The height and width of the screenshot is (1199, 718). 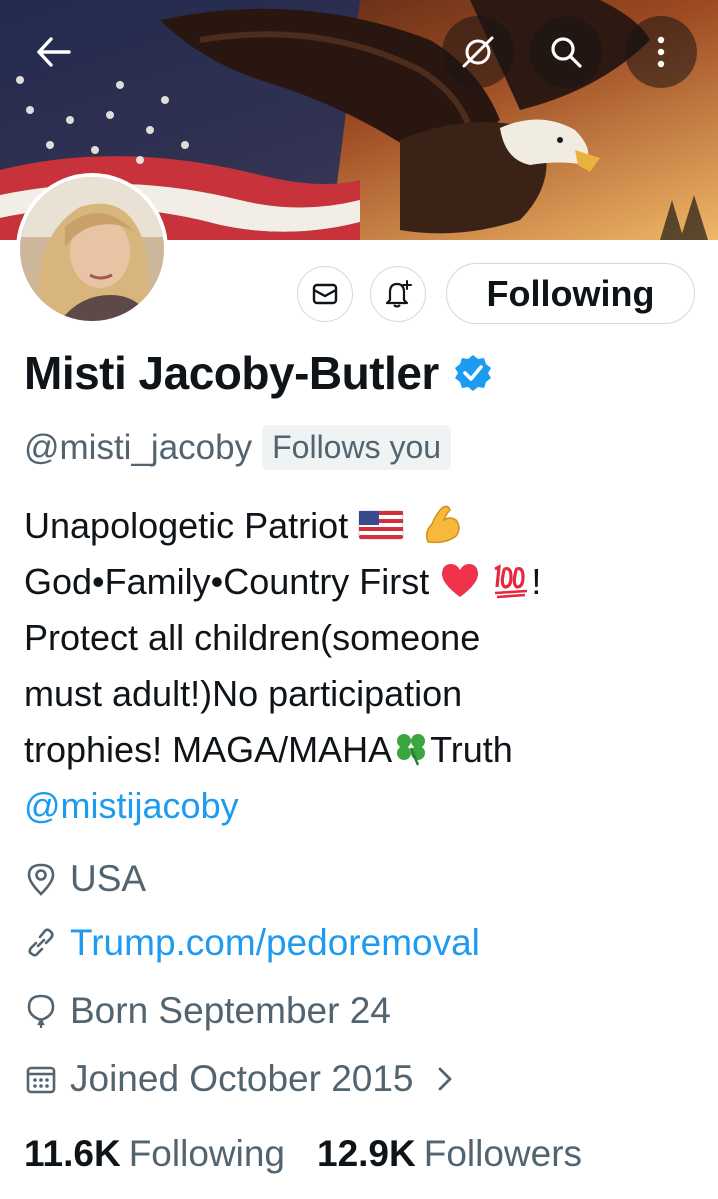 What do you see at coordinates (472, 373) in the screenshot?
I see `verified-badge-icon` at bounding box center [472, 373].